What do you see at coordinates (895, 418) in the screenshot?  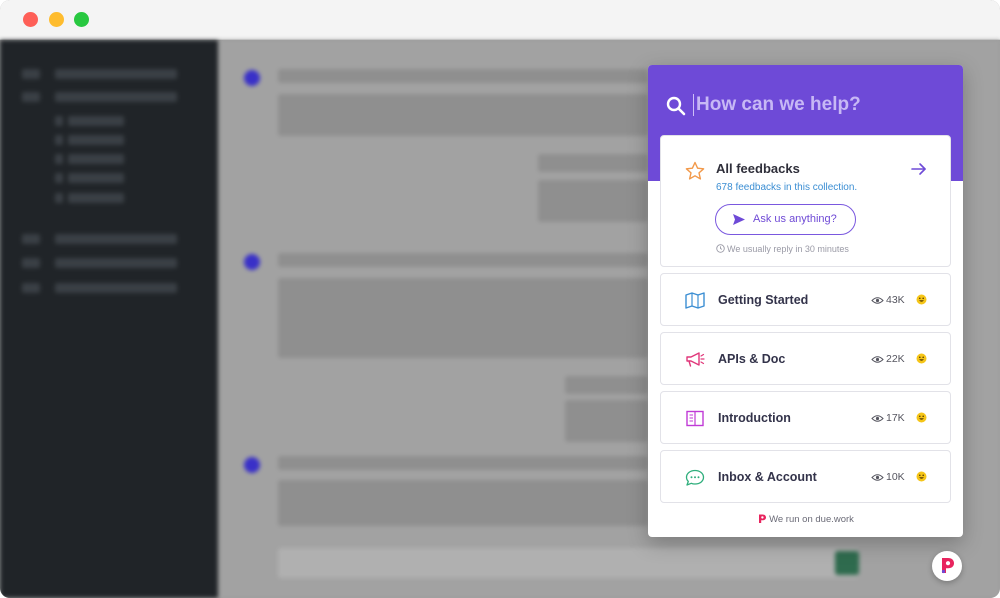 I see `view-count: 17K` at bounding box center [895, 418].